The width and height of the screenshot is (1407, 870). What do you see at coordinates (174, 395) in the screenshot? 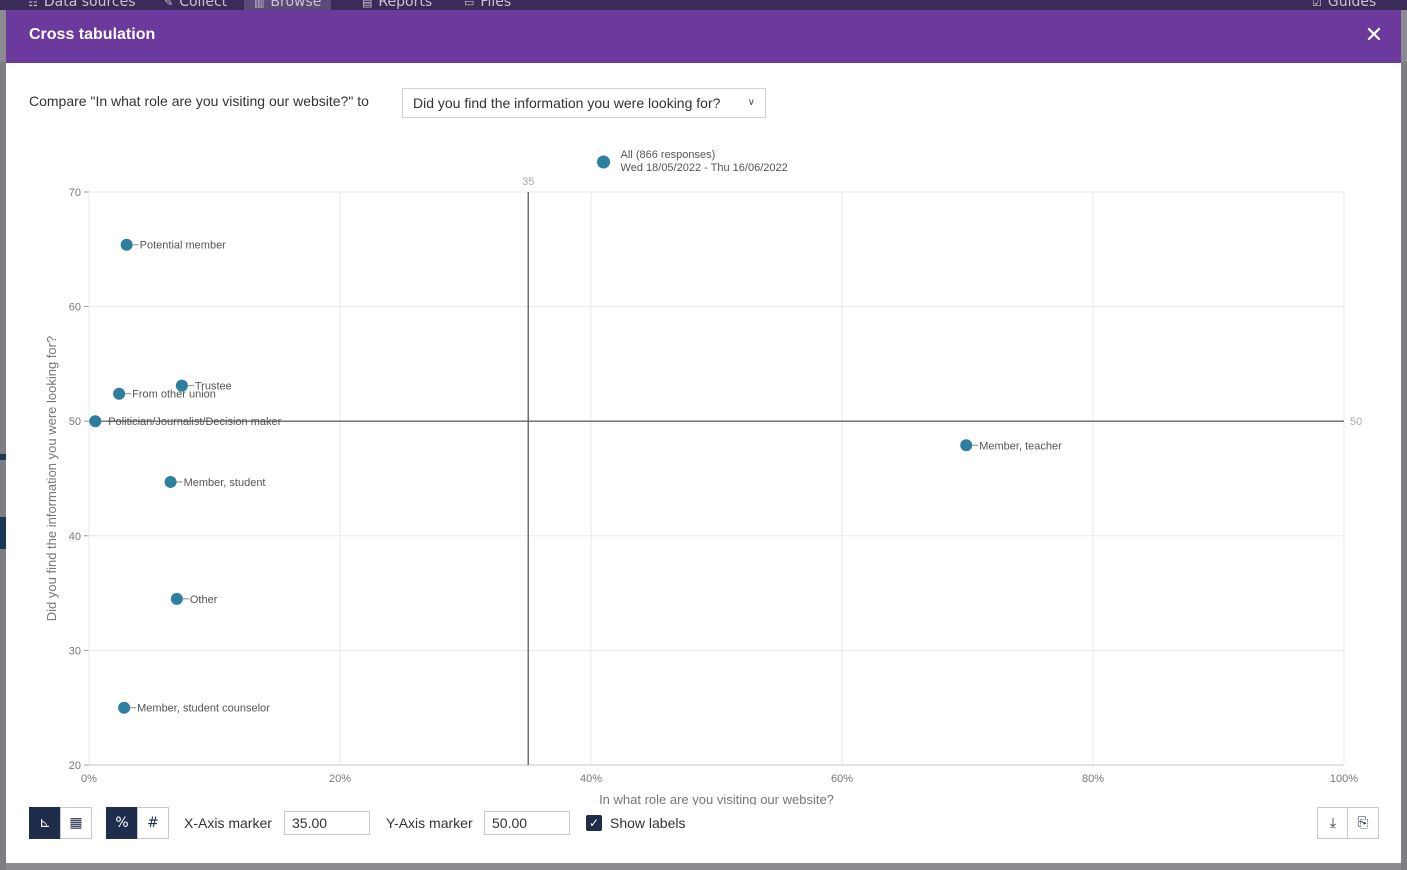
I see `data-point-label: From other union` at bounding box center [174, 395].